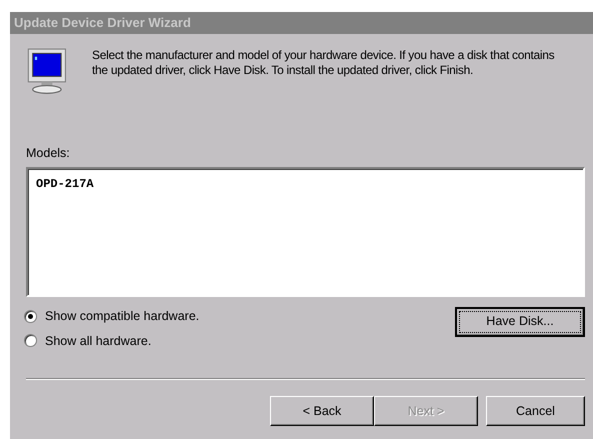  What do you see at coordinates (48, 153) in the screenshot?
I see `models-label: Models:` at bounding box center [48, 153].